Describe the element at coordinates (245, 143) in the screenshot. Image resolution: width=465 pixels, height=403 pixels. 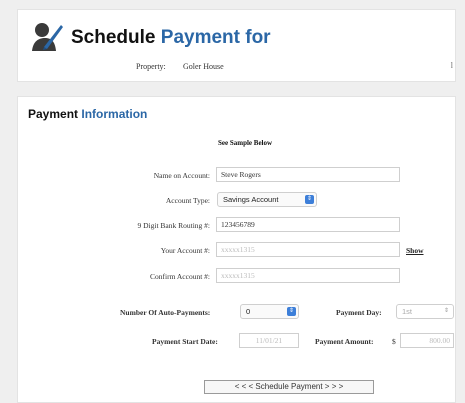
I see `see-sample-link: See Sample Below` at that location.